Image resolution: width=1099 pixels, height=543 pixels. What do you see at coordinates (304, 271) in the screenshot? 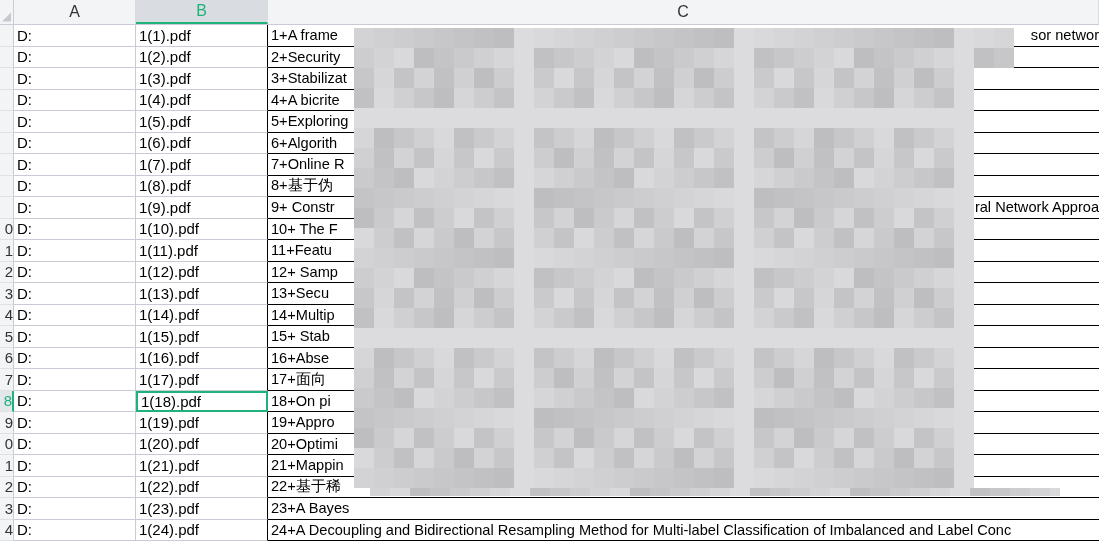
I see `table-cell: 12+ Samp` at bounding box center [304, 271].